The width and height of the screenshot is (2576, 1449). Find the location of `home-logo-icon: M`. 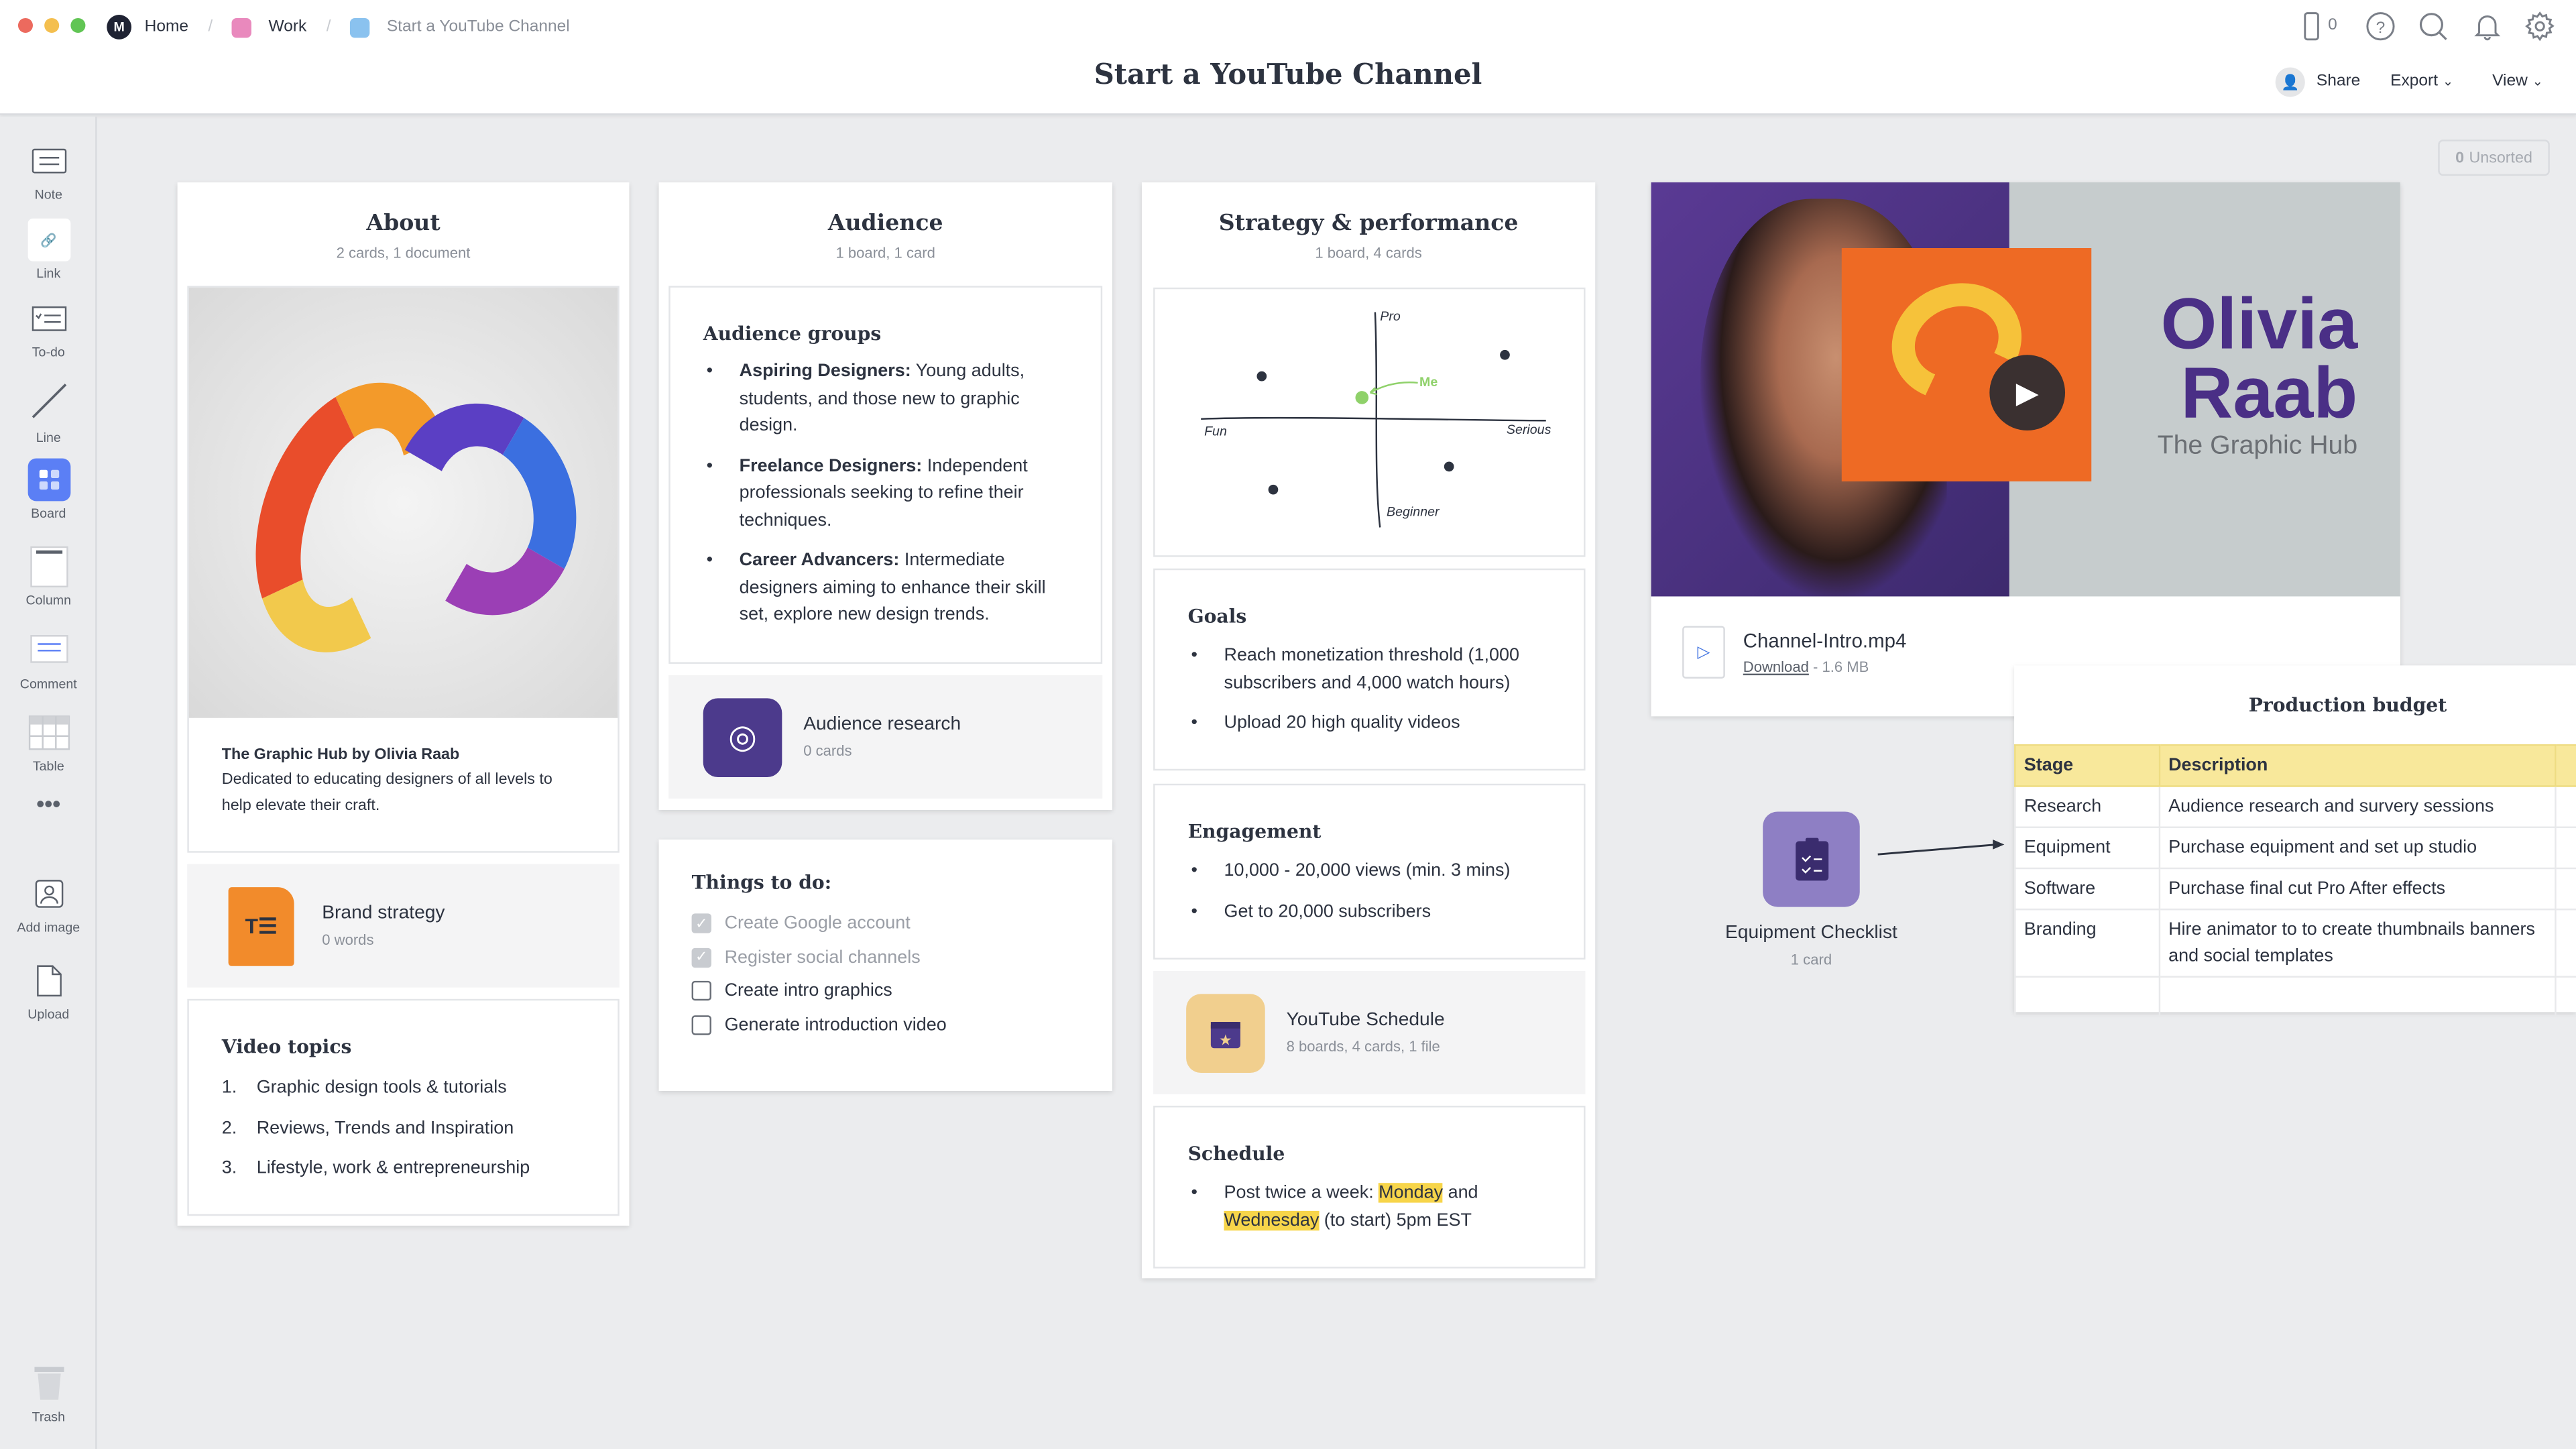

home-logo-icon: M is located at coordinates (119, 28).